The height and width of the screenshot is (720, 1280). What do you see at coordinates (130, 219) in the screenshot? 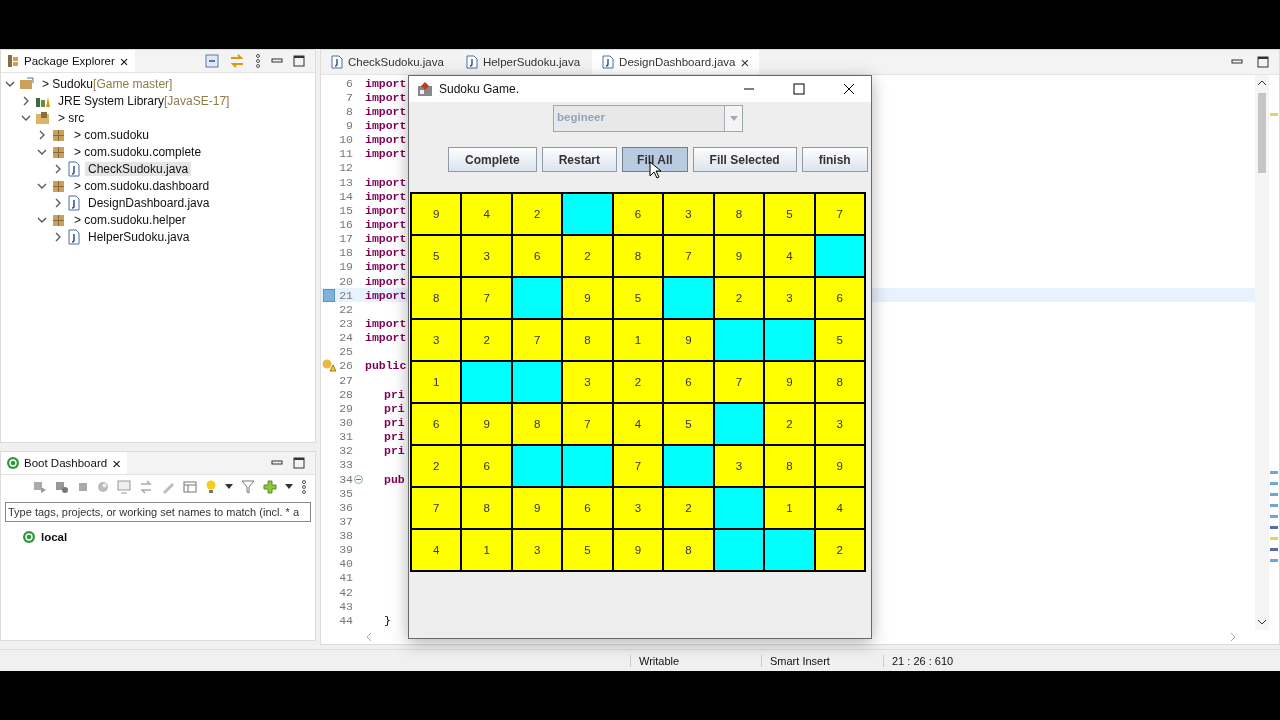
I see `tree-item: > com.sudoku.helper` at bounding box center [130, 219].